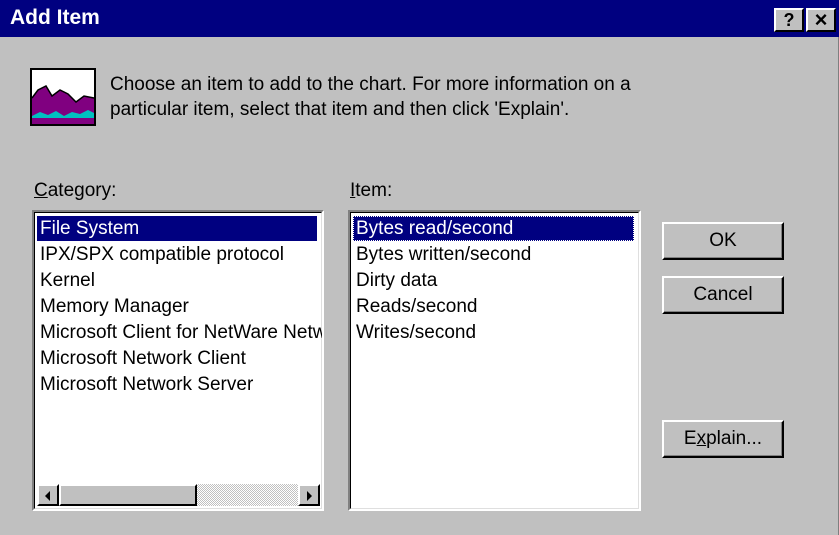  Describe the element at coordinates (141, 358) in the screenshot. I see `category-item-ms-network-client: Microsoft Network Client` at that location.